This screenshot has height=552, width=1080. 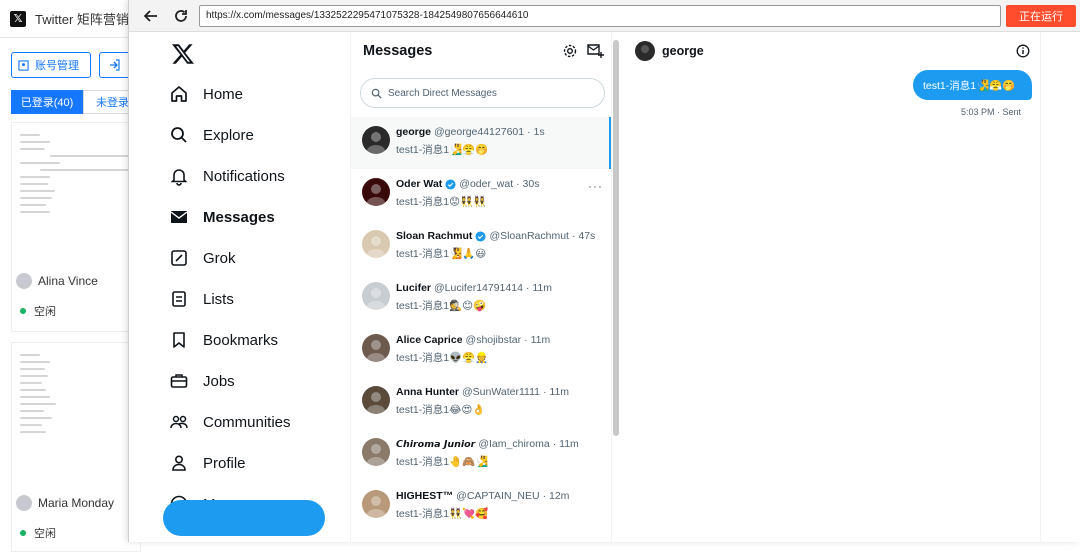 What do you see at coordinates (82, 19) in the screenshot?
I see `app-title: Twitter 矩阵营销` at bounding box center [82, 19].